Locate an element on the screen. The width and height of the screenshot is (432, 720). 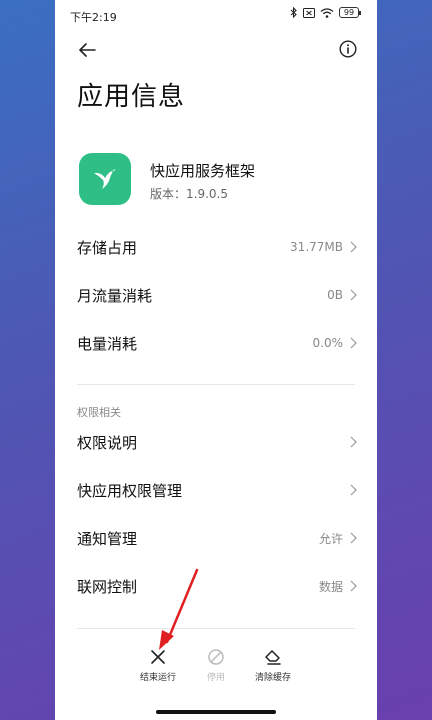
row-label: 电量消耗 is located at coordinates (107, 343).